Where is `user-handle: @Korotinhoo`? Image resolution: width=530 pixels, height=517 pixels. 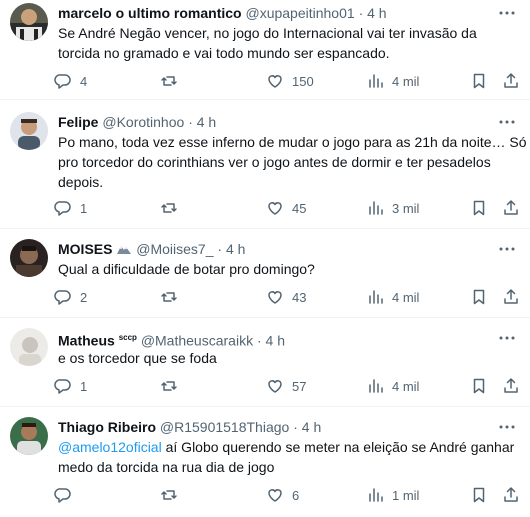 user-handle: @Korotinhoo is located at coordinates (143, 122).